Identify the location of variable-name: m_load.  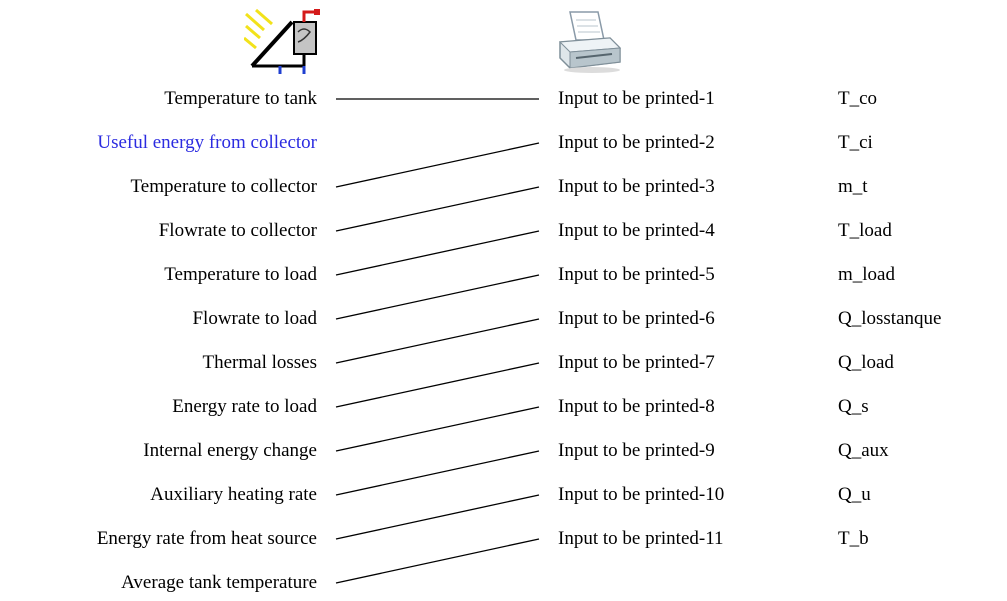
(866, 274).